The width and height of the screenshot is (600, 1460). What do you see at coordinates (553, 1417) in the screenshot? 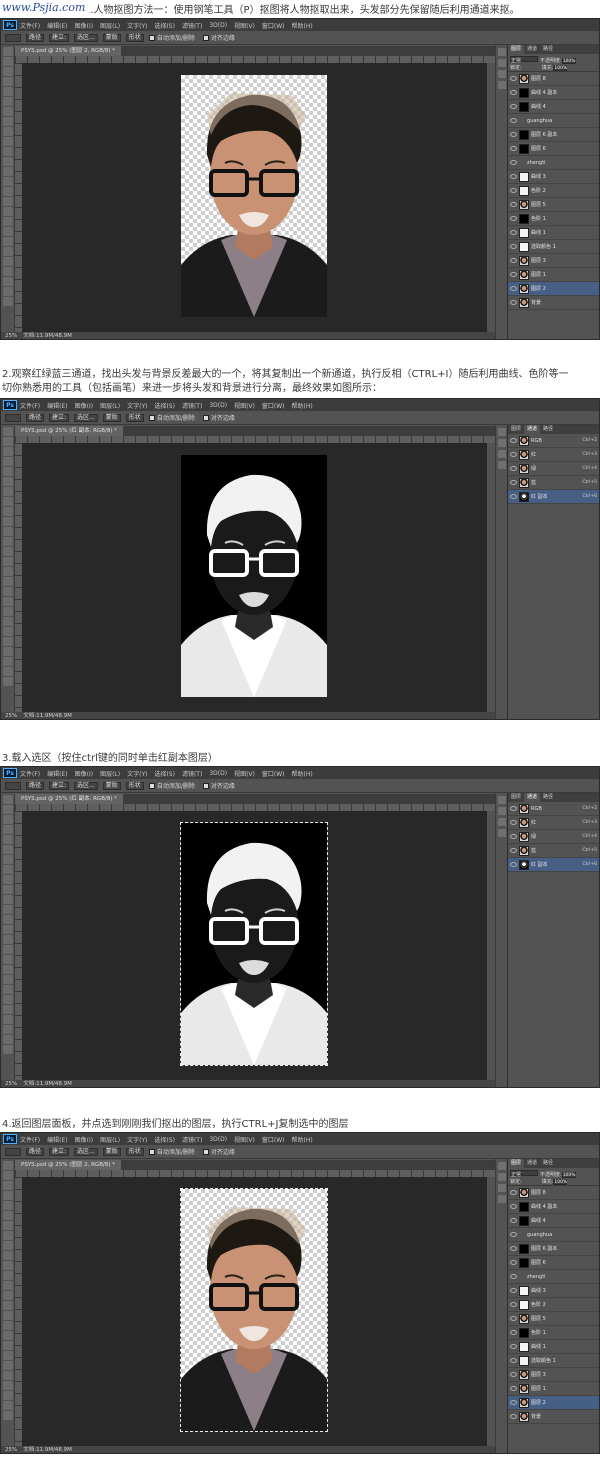
I see `layer-row: 背景` at bounding box center [553, 1417].